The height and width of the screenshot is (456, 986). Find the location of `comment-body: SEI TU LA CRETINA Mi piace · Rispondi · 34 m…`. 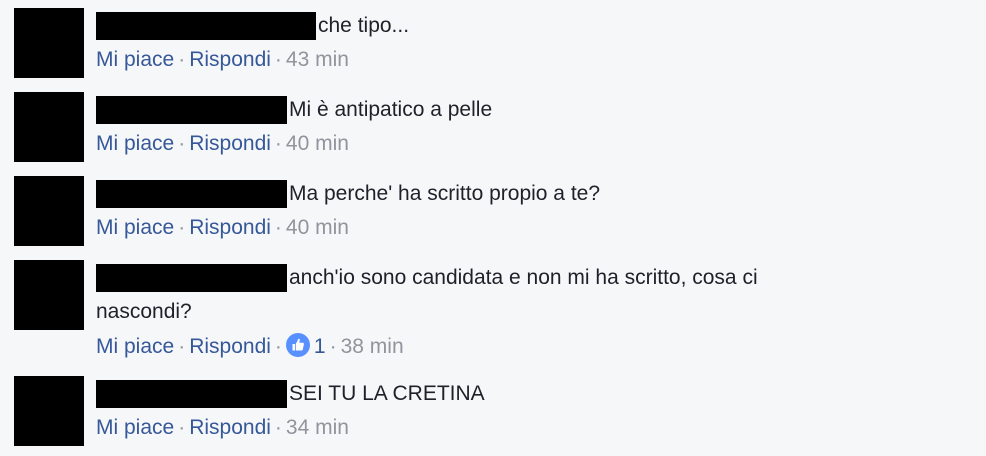

comment-body: SEI TU LA CRETINA Mi piace · Rispondi · 34 m… is located at coordinates (521, 411).